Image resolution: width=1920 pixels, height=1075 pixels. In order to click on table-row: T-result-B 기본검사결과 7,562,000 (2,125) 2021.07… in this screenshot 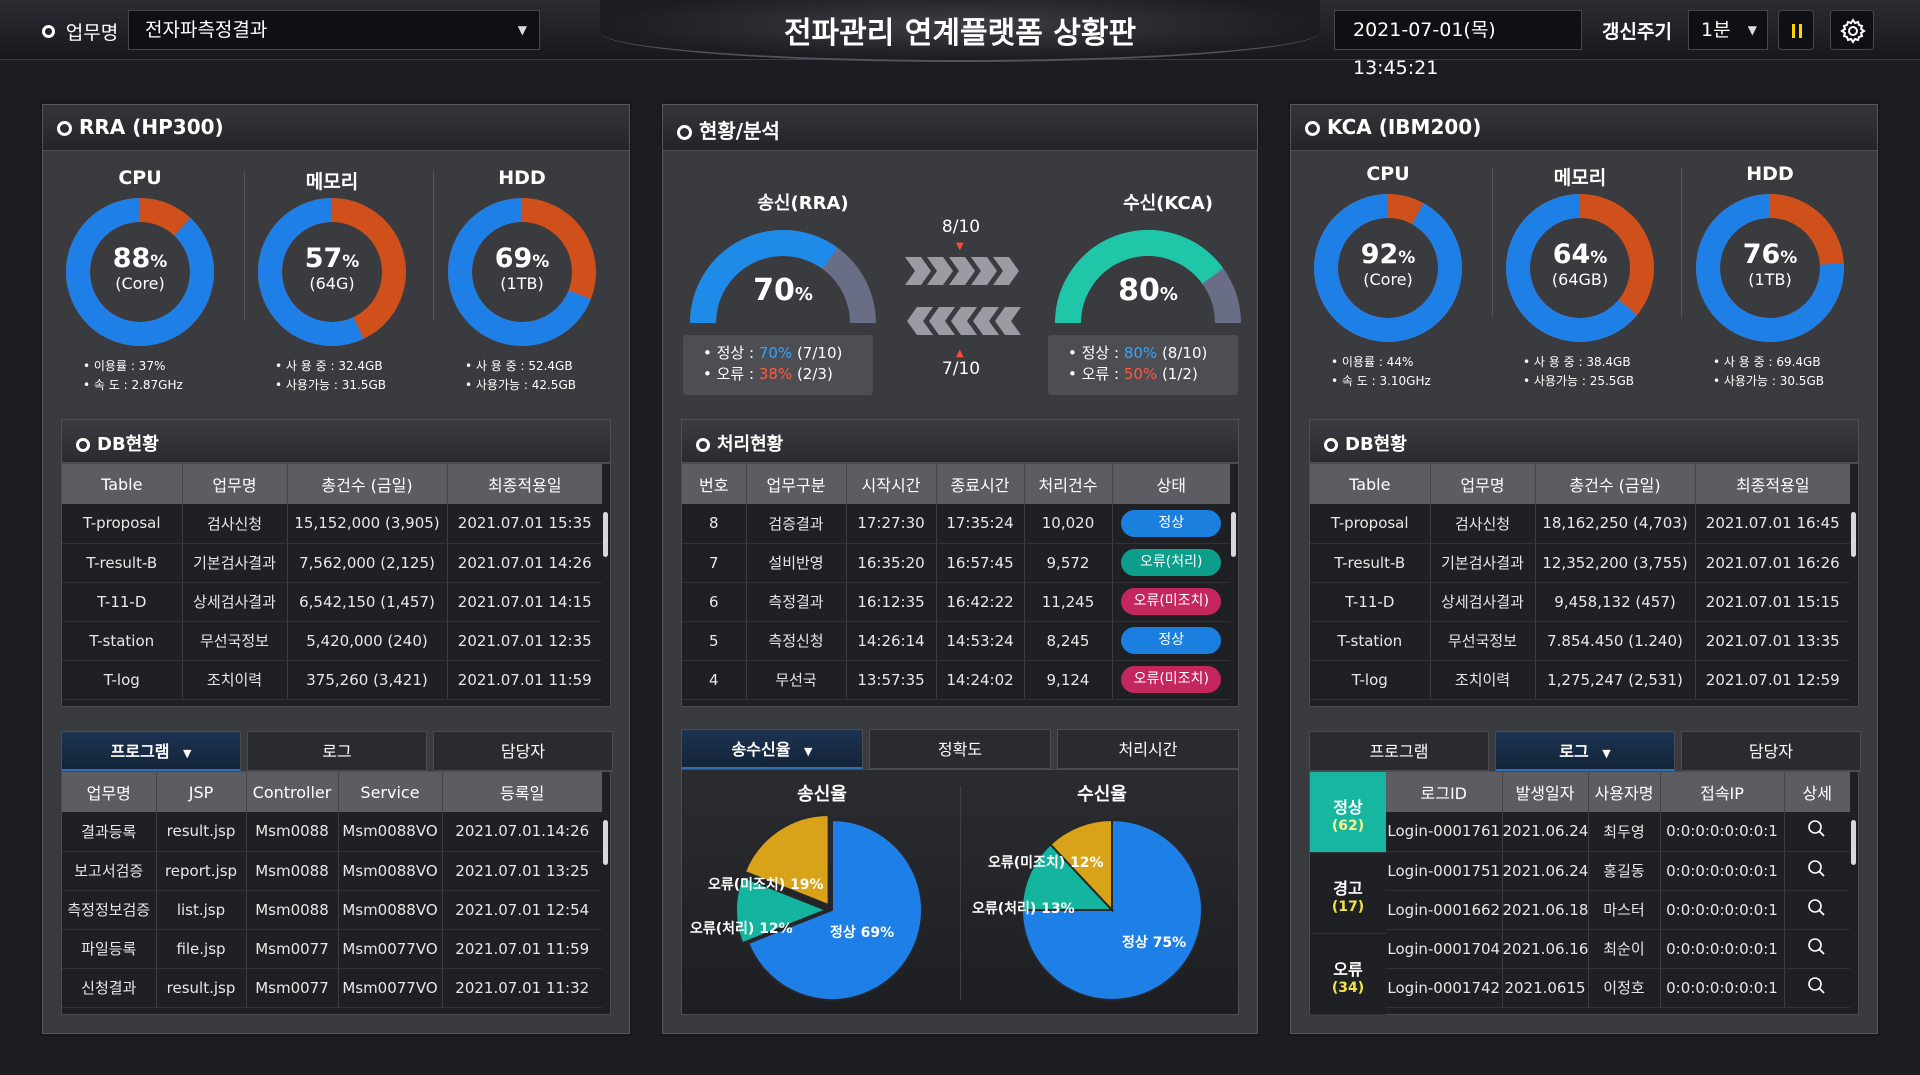, I will do `click(332, 563)`.